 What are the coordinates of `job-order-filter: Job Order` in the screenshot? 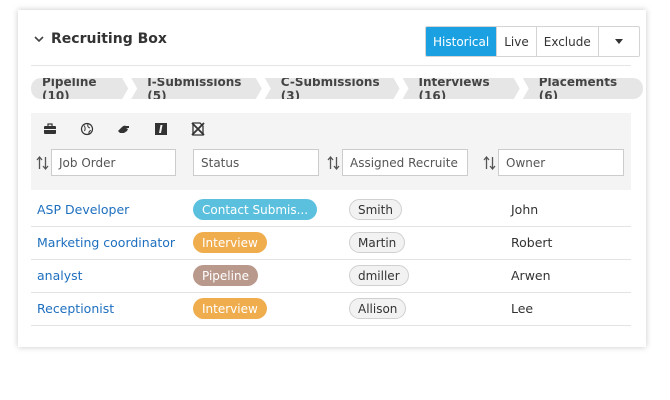 It's located at (106, 162).